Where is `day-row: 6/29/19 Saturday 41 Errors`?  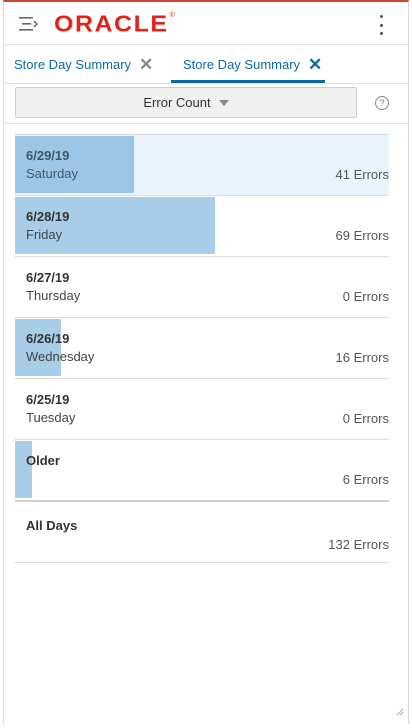
day-row: 6/29/19 Saturday 41 Errors is located at coordinates (202, 165).